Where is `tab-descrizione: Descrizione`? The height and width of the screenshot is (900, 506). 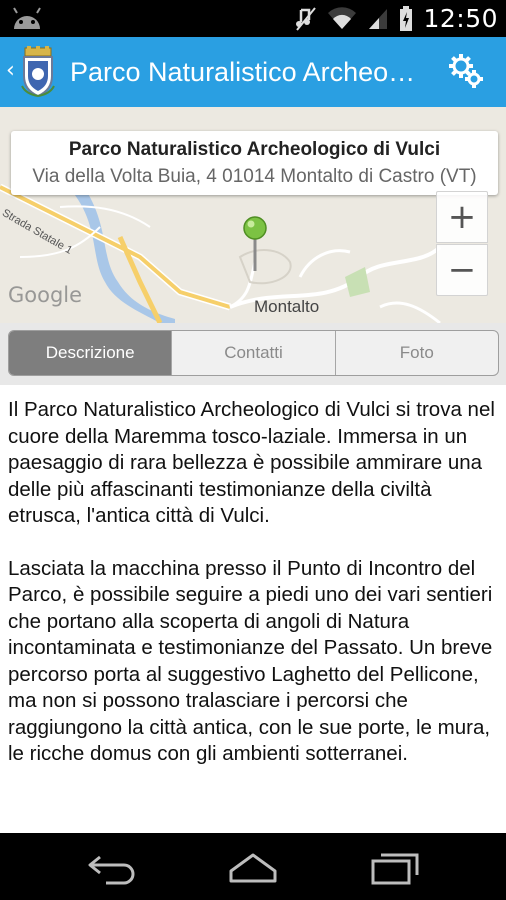 tab-descrizione: Descrizione is located at coordinates (90, 353).